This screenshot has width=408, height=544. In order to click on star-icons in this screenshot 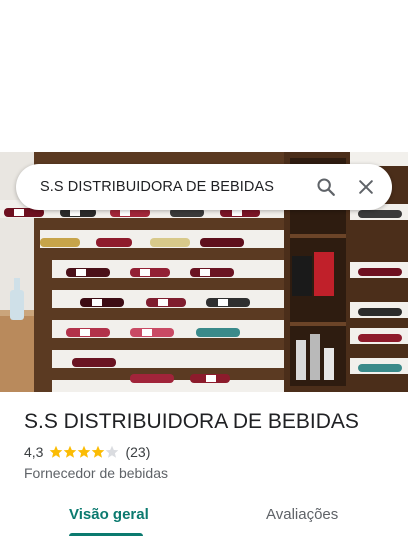, I will do `click(84, 451)`.